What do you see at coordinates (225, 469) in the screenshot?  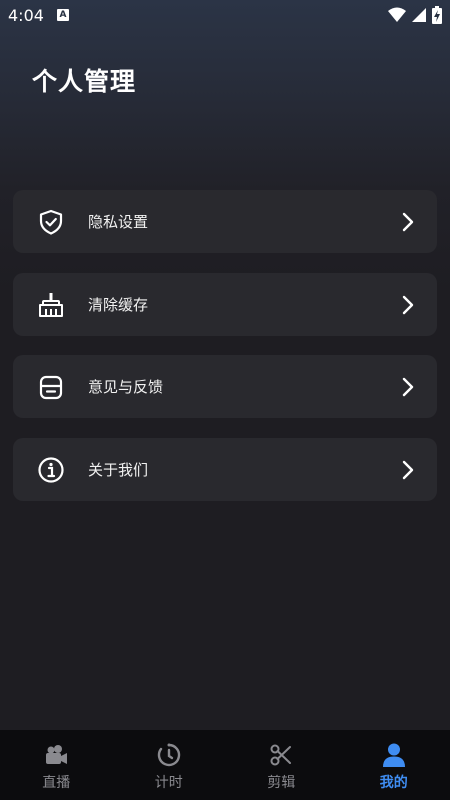 I see `menu-item-about-us: 关于我们` at bounding box center [225, 469].